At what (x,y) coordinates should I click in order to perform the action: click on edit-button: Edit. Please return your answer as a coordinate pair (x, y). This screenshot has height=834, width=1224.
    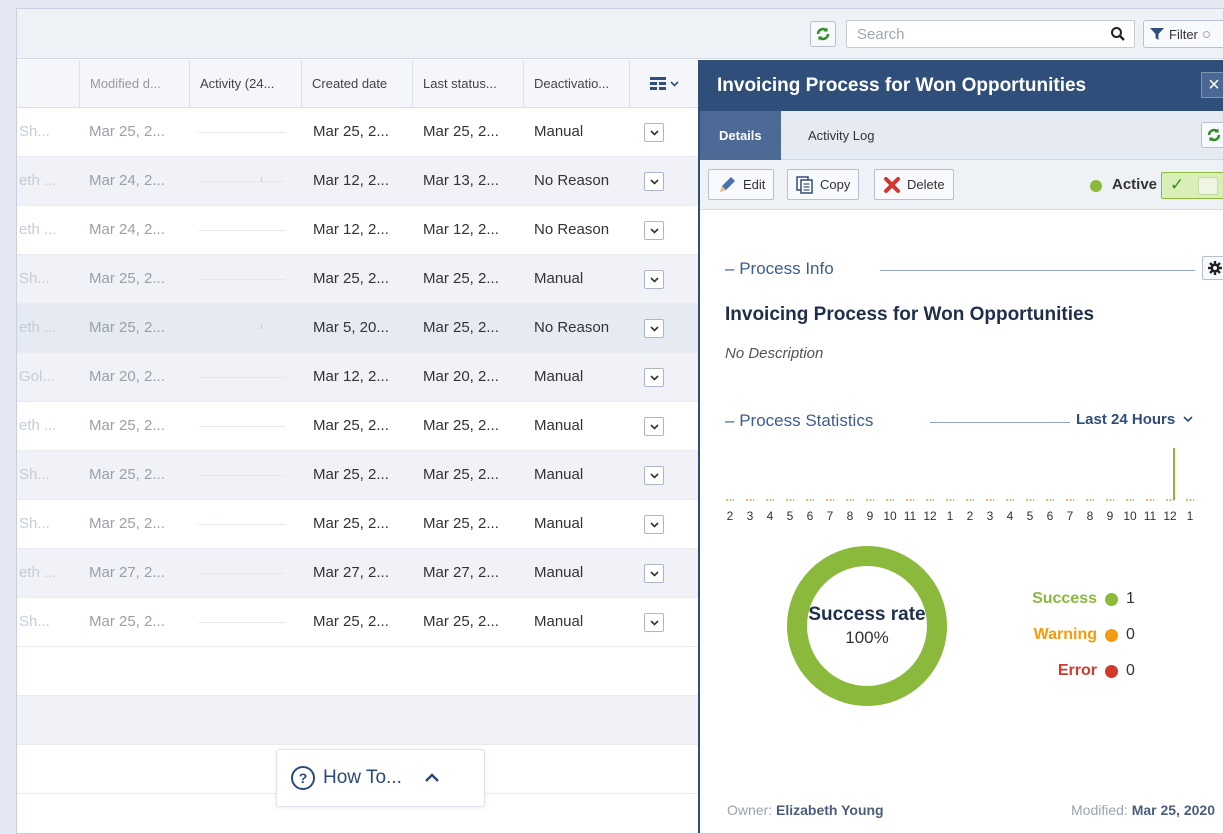
    Looking at the image, I should click on (741, 184).